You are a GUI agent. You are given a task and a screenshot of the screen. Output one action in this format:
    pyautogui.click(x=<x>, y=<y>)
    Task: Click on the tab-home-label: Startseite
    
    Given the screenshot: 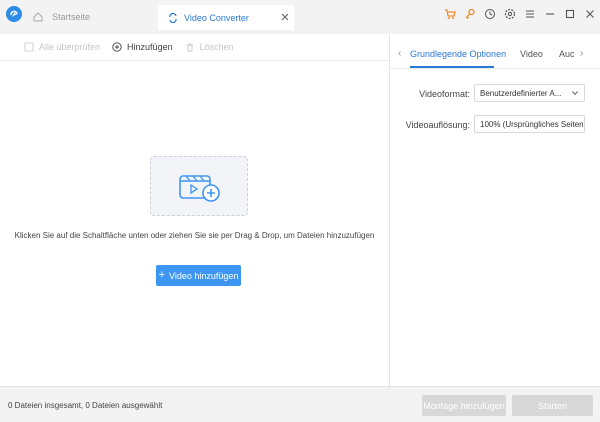 What is the action you would take?
    pyautogui.click(x=71, y=17)
    